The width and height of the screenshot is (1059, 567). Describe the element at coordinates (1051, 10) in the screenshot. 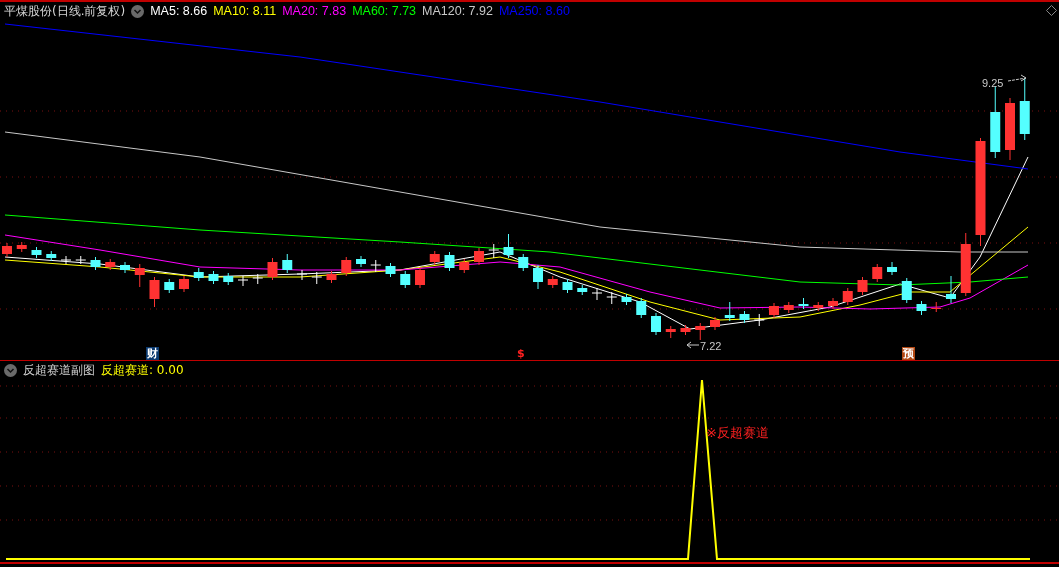

I see `diamond-icon` at that location.